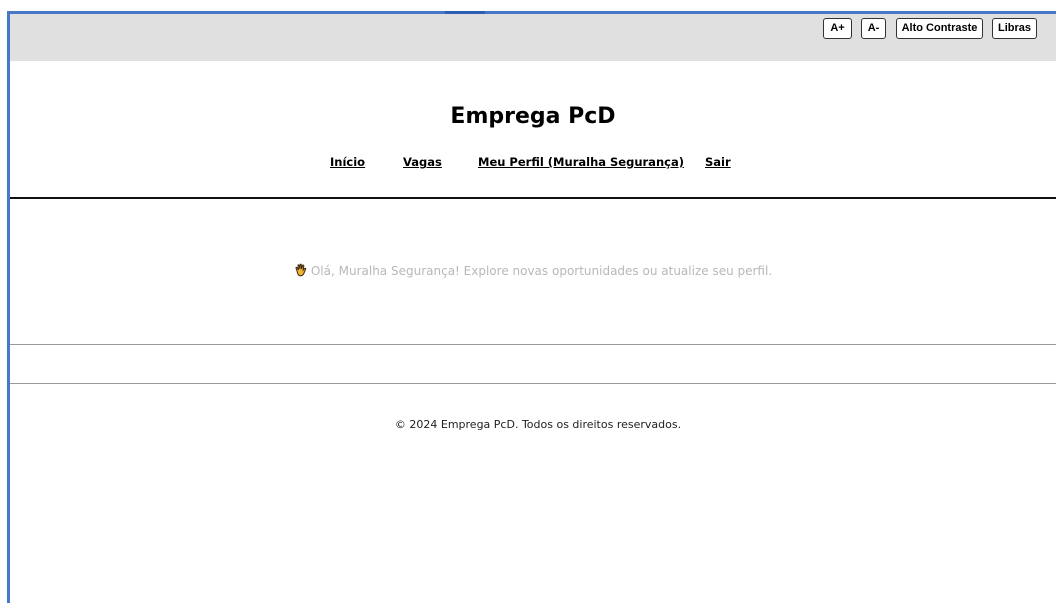  Describe the element at coordinates (422, 162) in the screenshot. I see `nav-link-vagas: Vagas` at that location.